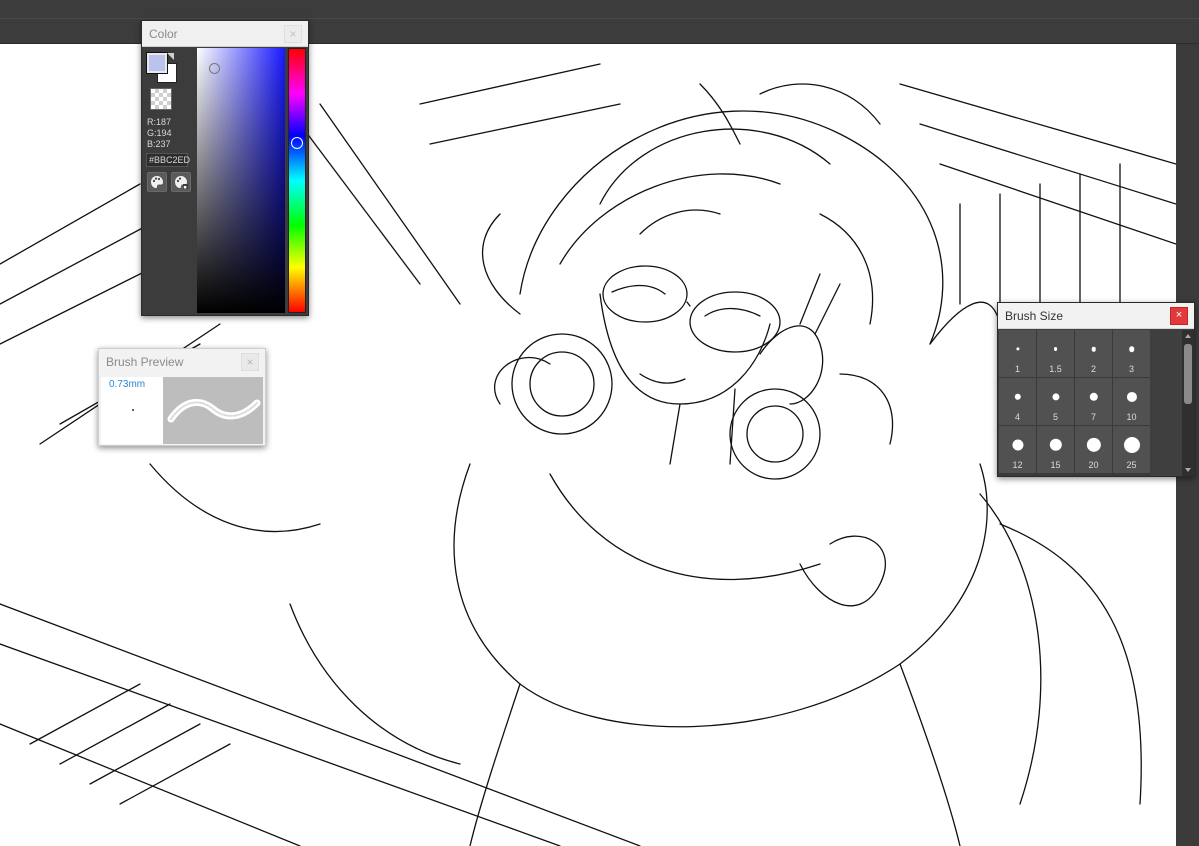 This screenshot has height=846, width=1199. What do you see at coordinates (1096, 316) in the screenshot?
I see `brush-size-titlebar: Brush Size ×` at bounding box center [1096, 316].